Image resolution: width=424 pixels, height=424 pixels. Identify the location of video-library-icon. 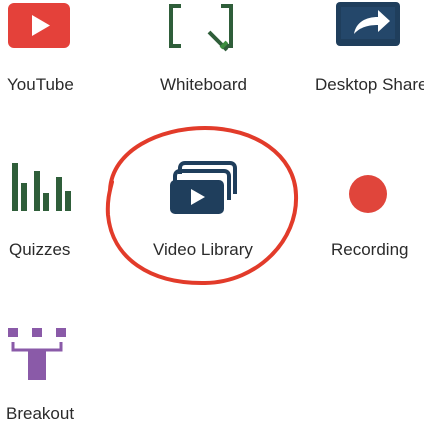
(203, 187).